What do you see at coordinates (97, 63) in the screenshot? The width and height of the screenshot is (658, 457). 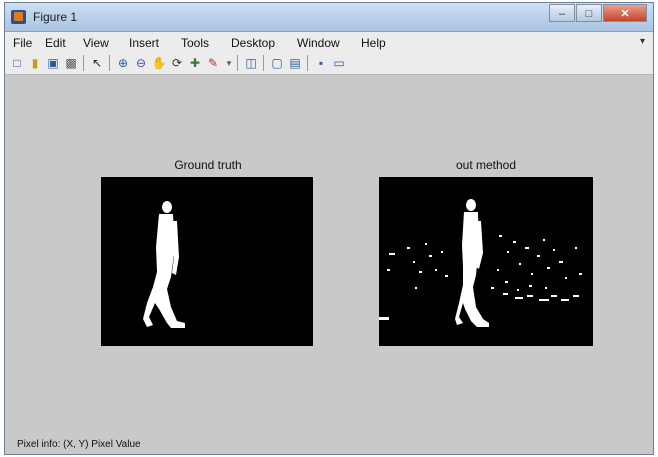 I see `pointer-icon: ↖` at bounding box center [97, 63].